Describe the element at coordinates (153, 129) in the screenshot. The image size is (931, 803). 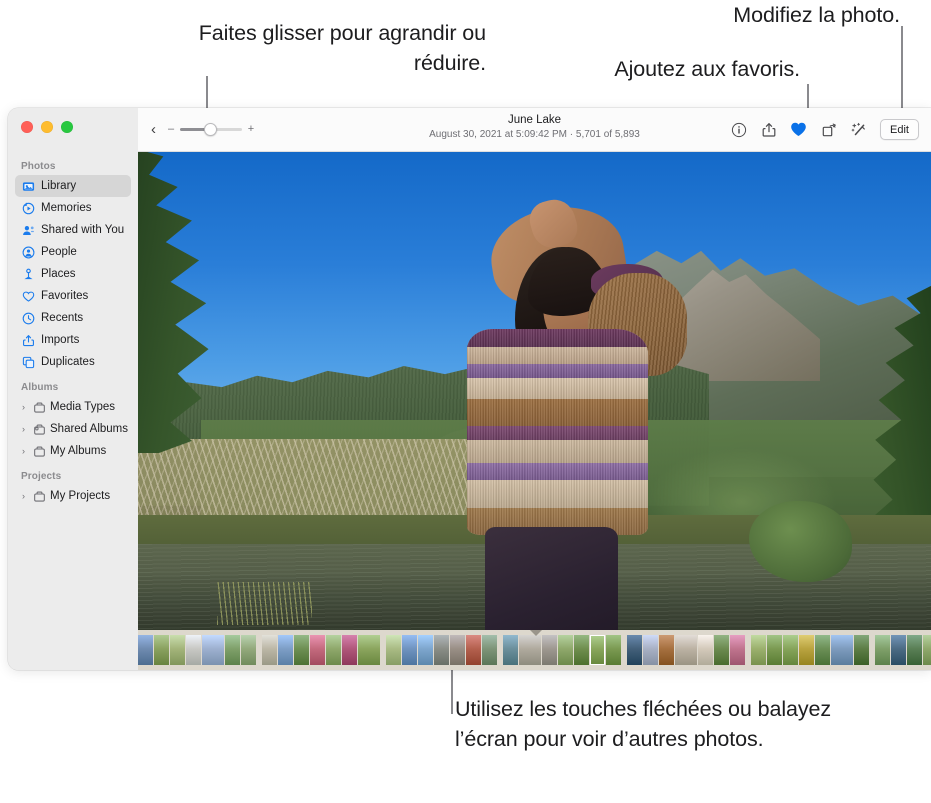
I see `back-chevron-icon: ‹` at that location.